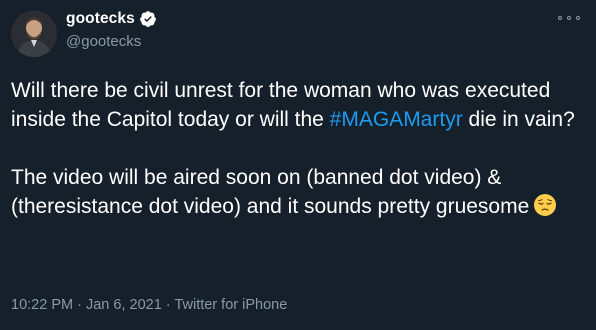  Describe the element at coordinates (100, 19) in the screenshot. I see `display-name: gootecks` at that location.